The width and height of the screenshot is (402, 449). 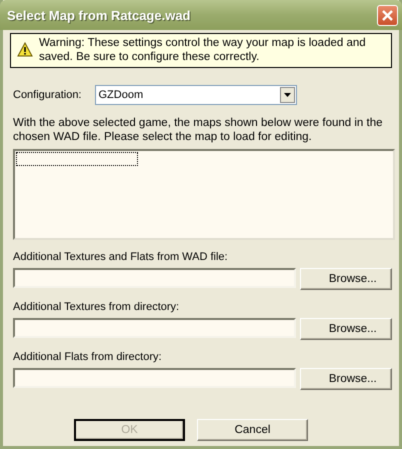 What do you see at coordinates (96, 307) in the screenshot?
I see `field-label: Additional Textures from directory:` at bounding box center [96, 307].